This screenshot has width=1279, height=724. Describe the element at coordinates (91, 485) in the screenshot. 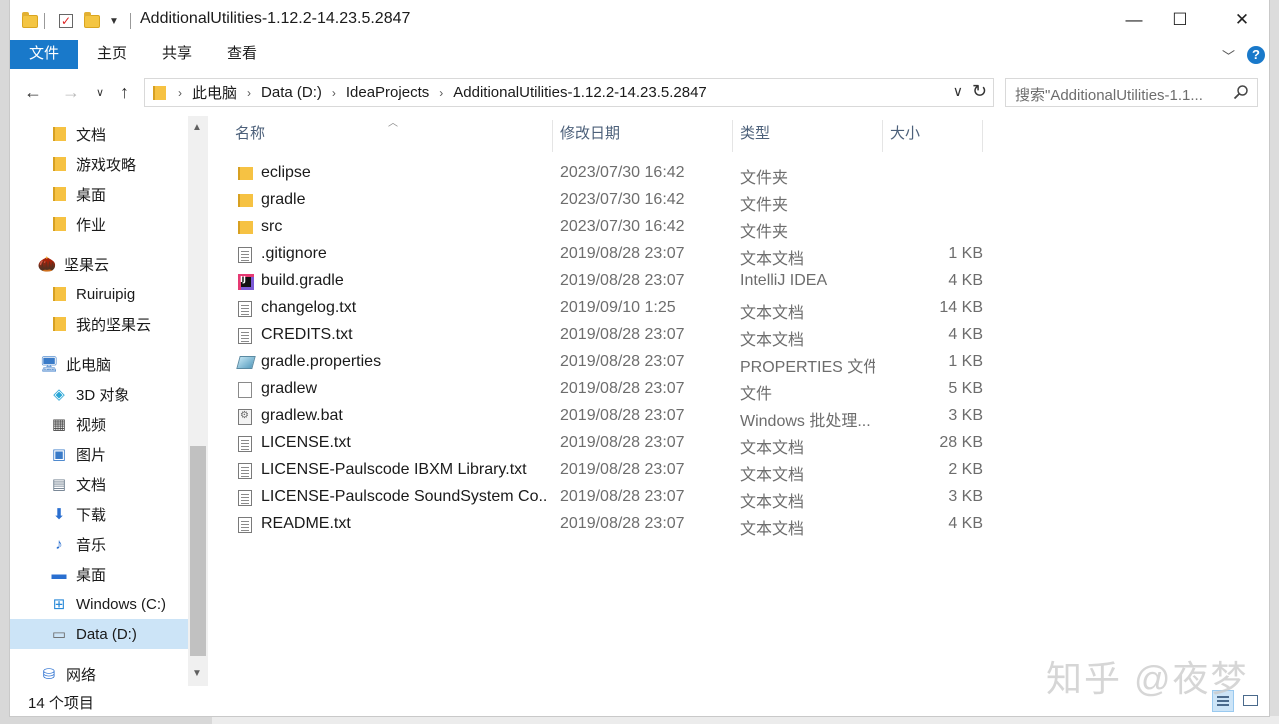

I see `sidebar-item-label: 文档` at that location.